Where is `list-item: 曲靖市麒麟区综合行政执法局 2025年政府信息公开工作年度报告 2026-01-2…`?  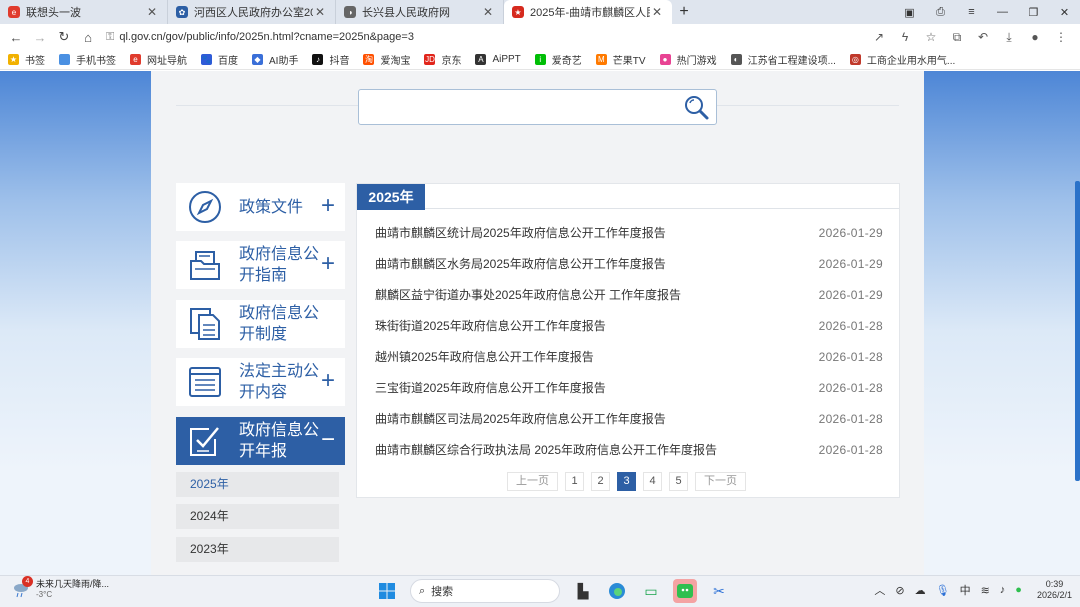 list-item: 曲靖市麒麟区综合行政执法局 2025年政府信息公开工作年度报告 2026-01-2… is located at coordinates (629, 450).